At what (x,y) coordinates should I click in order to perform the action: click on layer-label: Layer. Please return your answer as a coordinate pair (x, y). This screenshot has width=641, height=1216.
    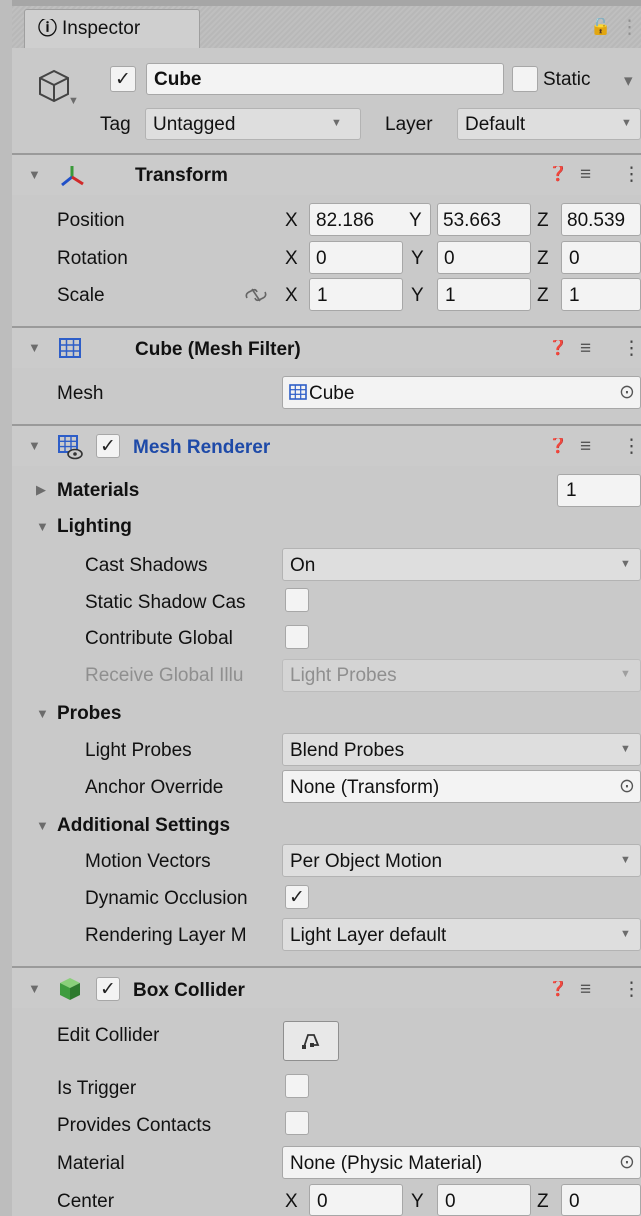
    Looking at the image, I should click on (409, 124).